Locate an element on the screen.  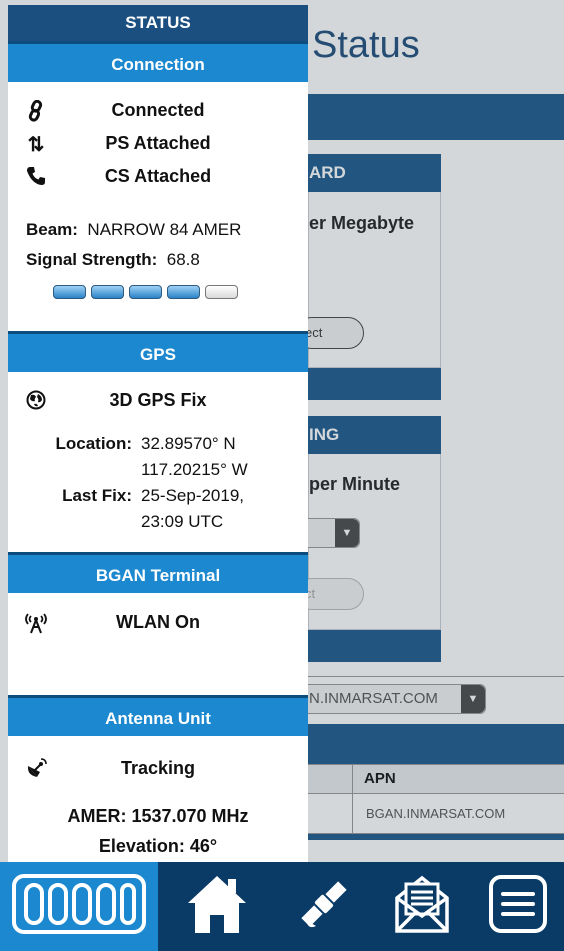
beam-value: NARROW 84 AMER is located at coordinates (164, 229).